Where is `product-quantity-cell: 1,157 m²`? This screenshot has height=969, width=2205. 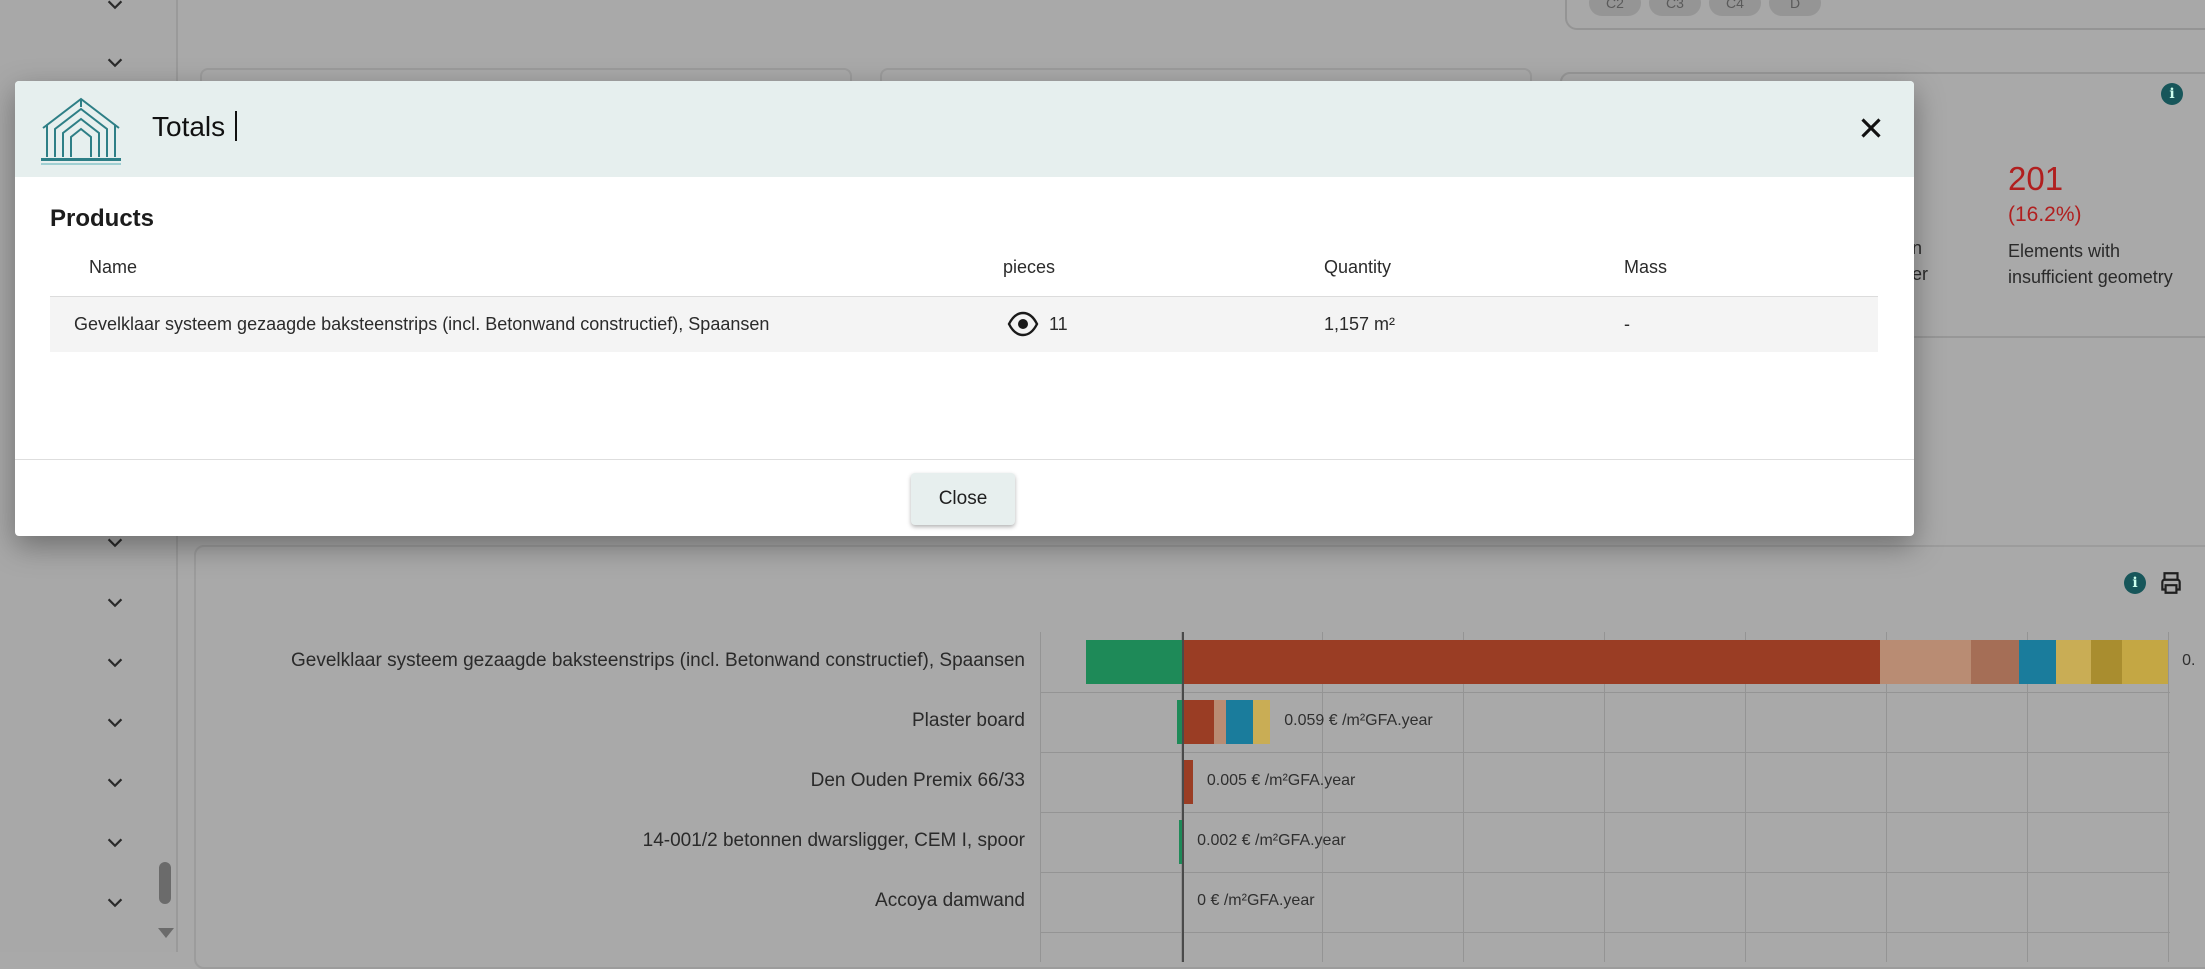 product-quantity-cell: 1,157 m² is located at coordinates (1360, 324).